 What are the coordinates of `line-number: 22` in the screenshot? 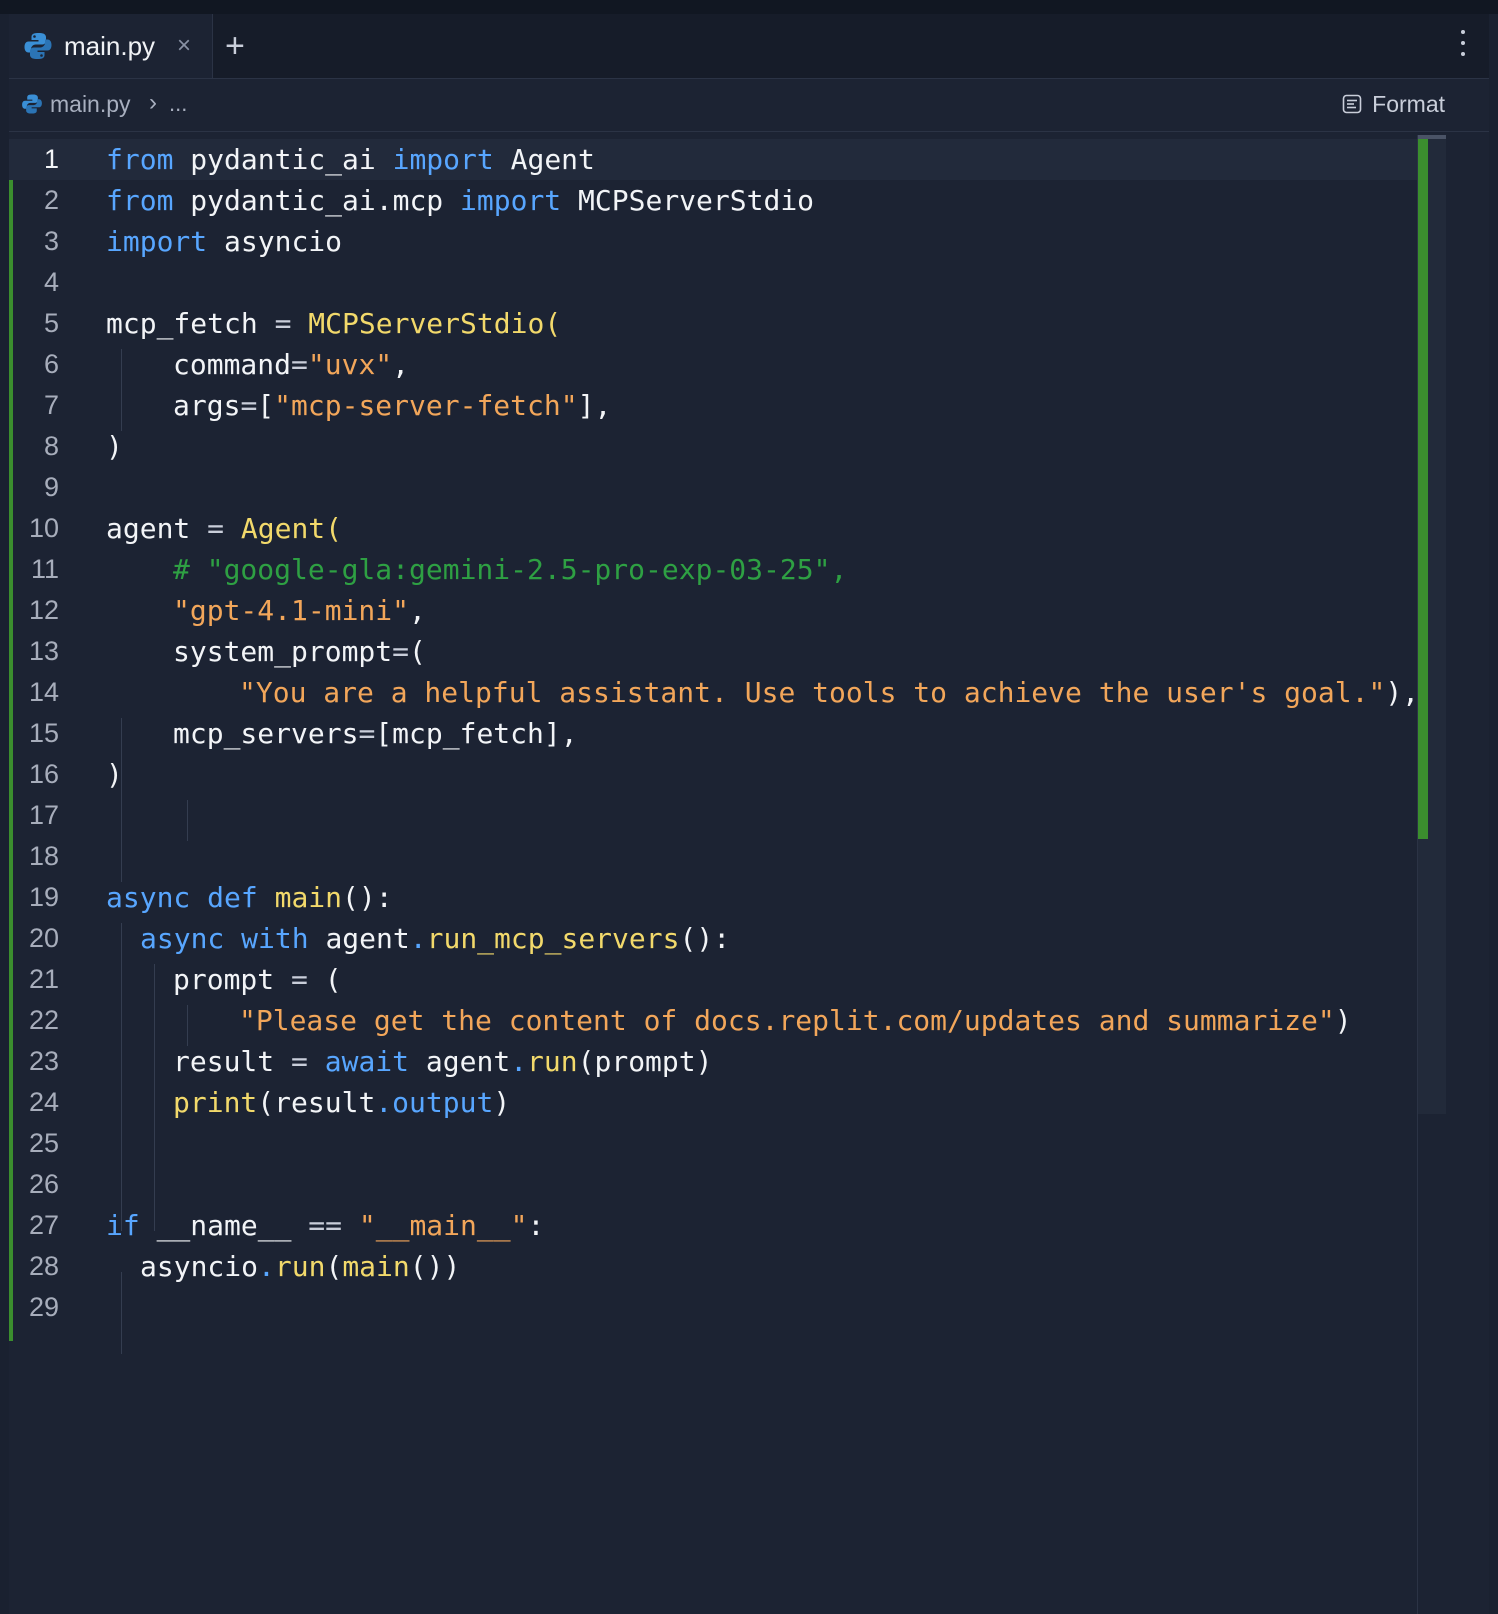 It's located at (43, 1020).